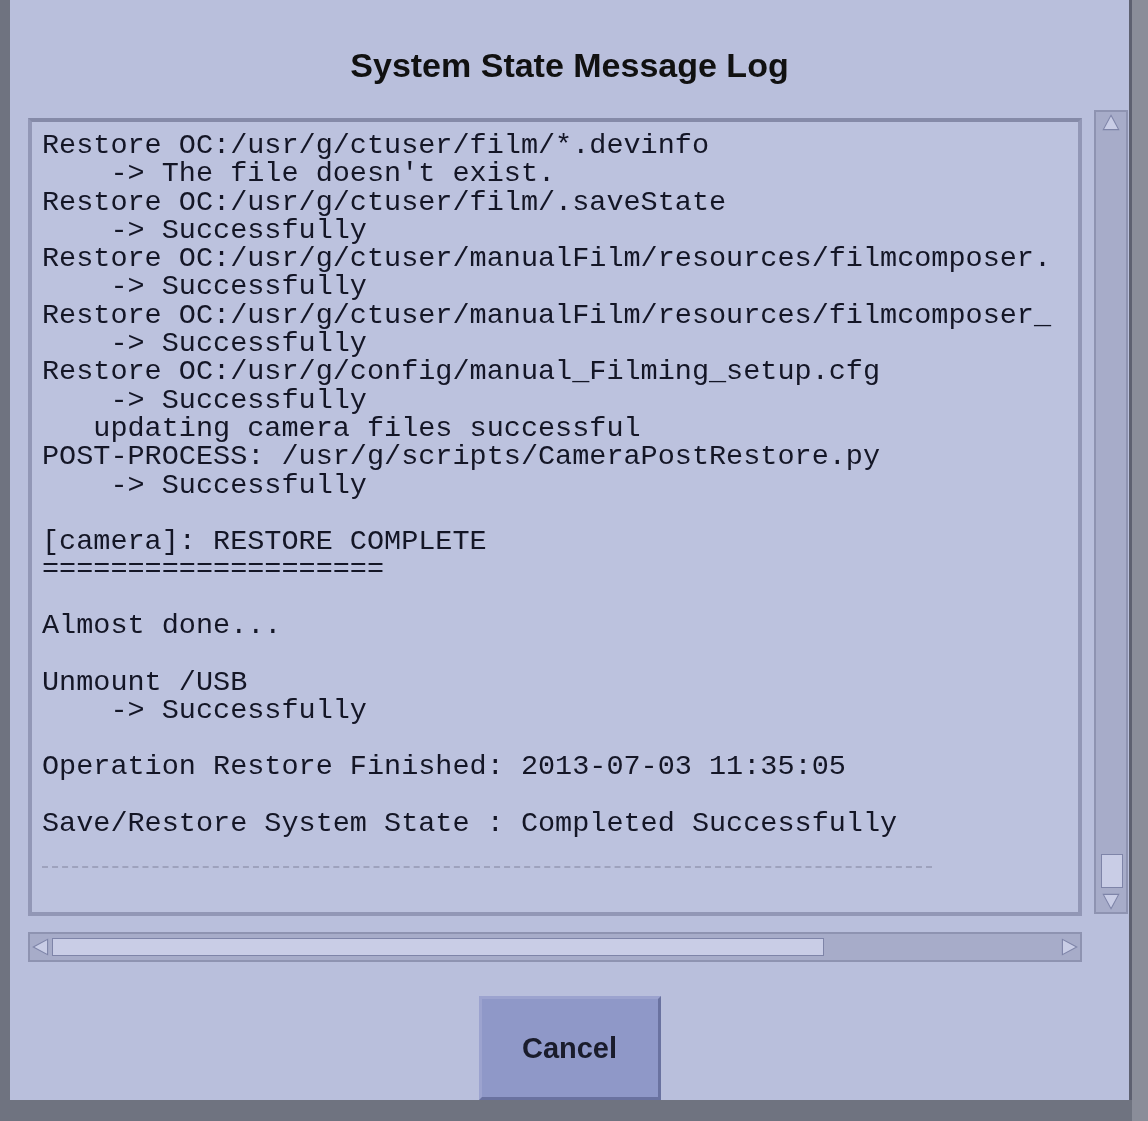 Image resolution: width=1148 pixels, height=1121 pixels. Describe the element at coordinates (470, 823) in the screenshot. I see `log-line: Save/Restore System State : Completed Successfully` at that location.